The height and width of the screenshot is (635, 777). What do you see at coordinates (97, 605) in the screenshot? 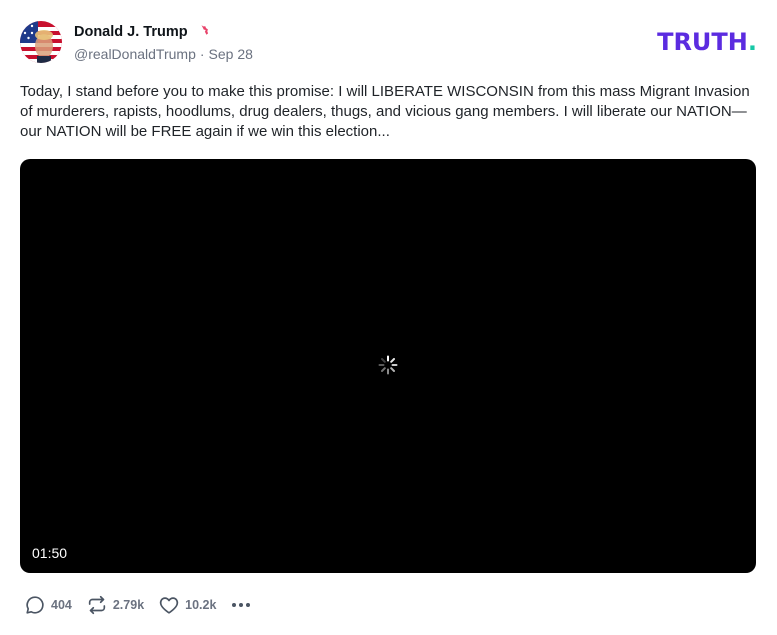
I see `repost-icon` at bounding box center [97, 605].